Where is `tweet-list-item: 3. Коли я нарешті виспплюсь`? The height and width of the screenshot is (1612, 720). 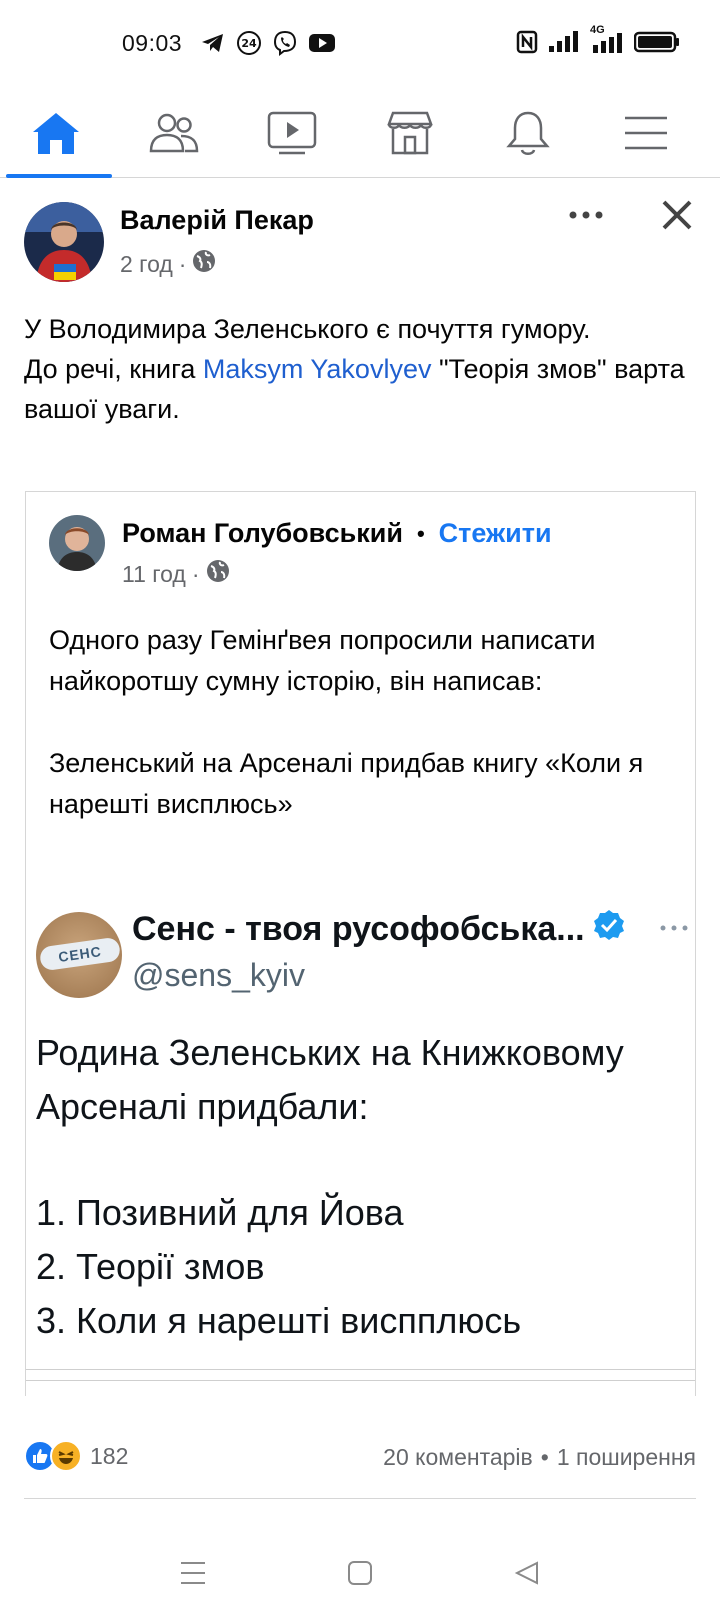
tweet-list-item: 3. Коли я нарешті виспплюсь is located at coordinates (279, 1320).